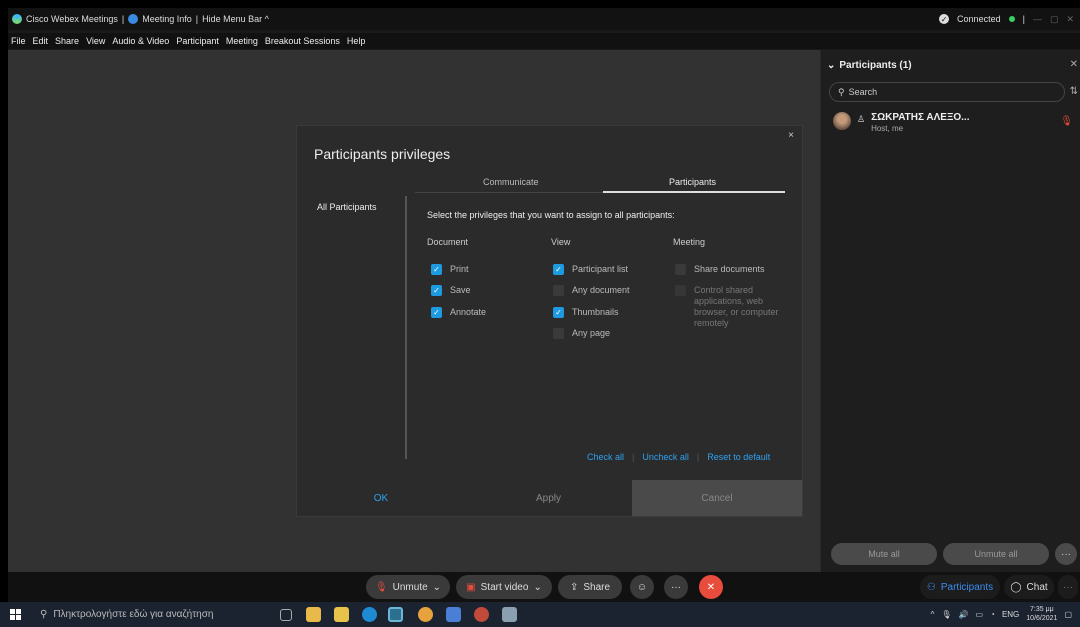 The image size is (1080, 627). Describe the element at coordinates (481, 614) in the screenshot. I see `app-icon` at that location.